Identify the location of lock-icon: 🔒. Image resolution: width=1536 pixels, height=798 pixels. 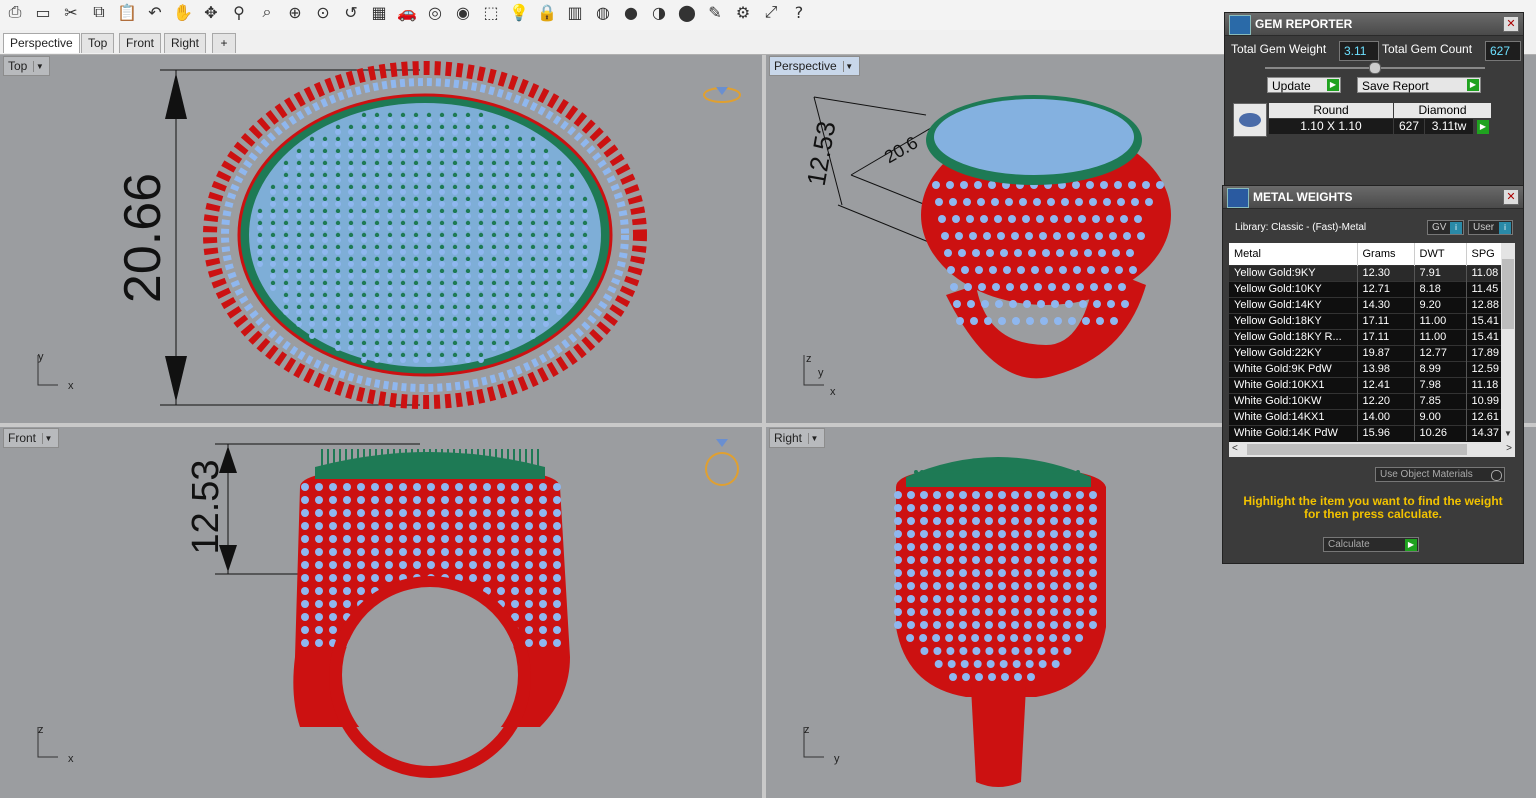
(547, 12).